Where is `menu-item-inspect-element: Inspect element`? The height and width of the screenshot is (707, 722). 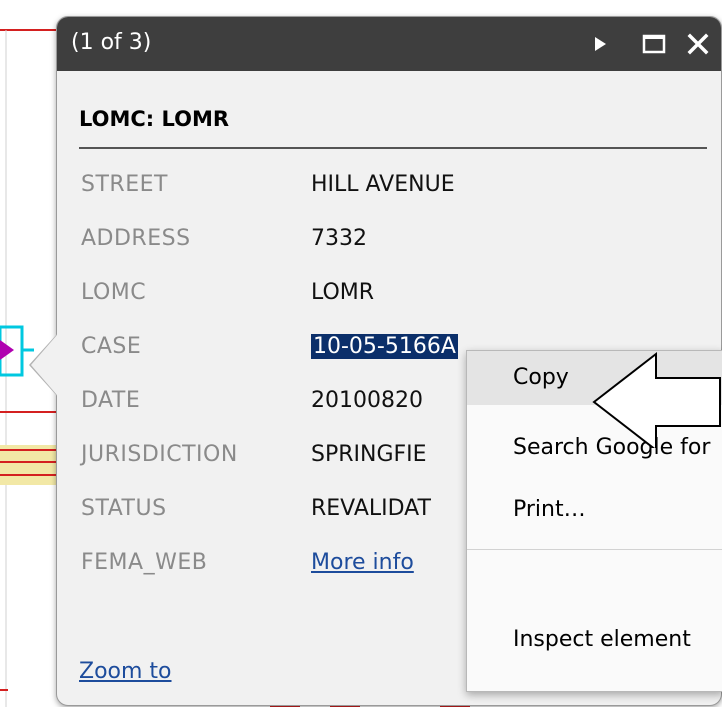
menu-item-inspect-element: Inspect element is located at coordinates (594, 640).